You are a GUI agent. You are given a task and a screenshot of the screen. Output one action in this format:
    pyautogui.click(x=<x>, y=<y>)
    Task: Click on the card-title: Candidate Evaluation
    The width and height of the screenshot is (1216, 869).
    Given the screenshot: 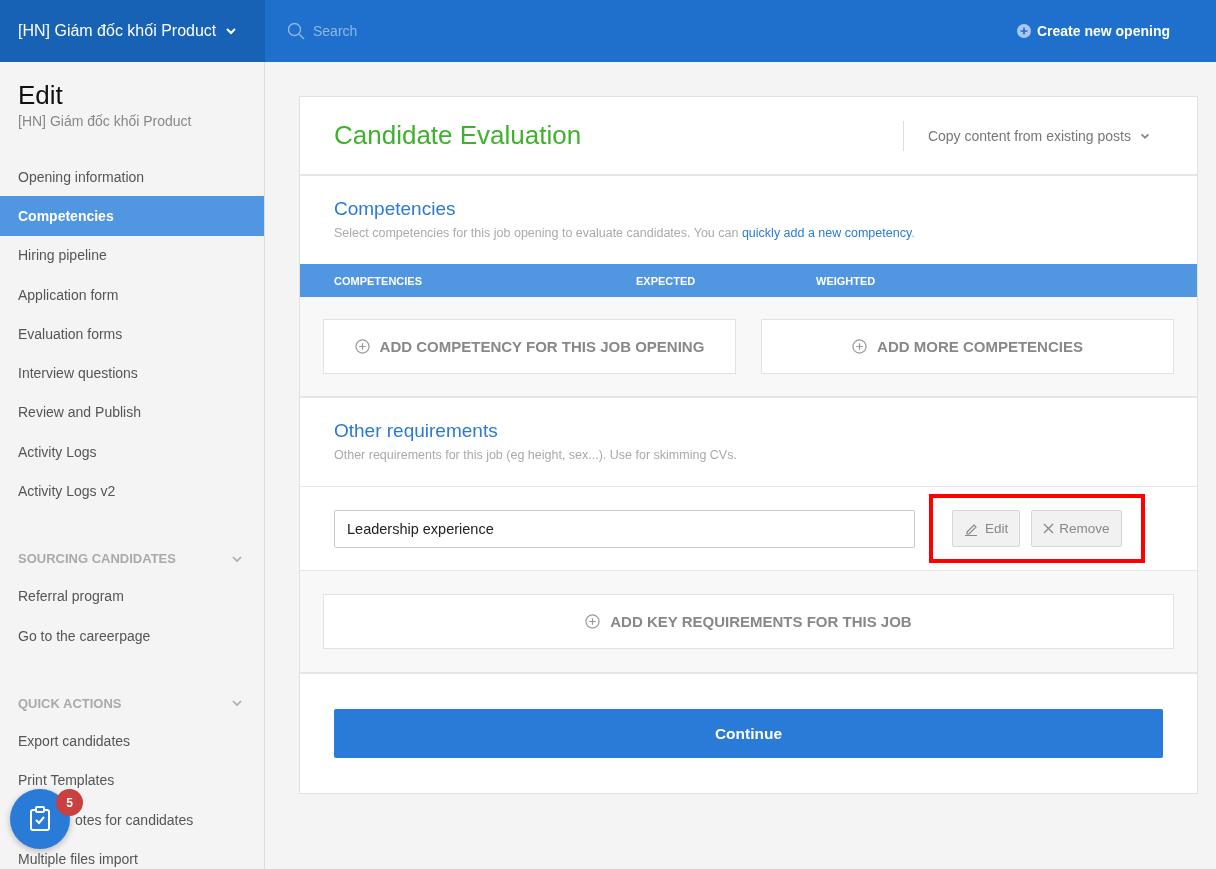 What is the action you would take?
    pyautogui.click(x=458, y=135)
    